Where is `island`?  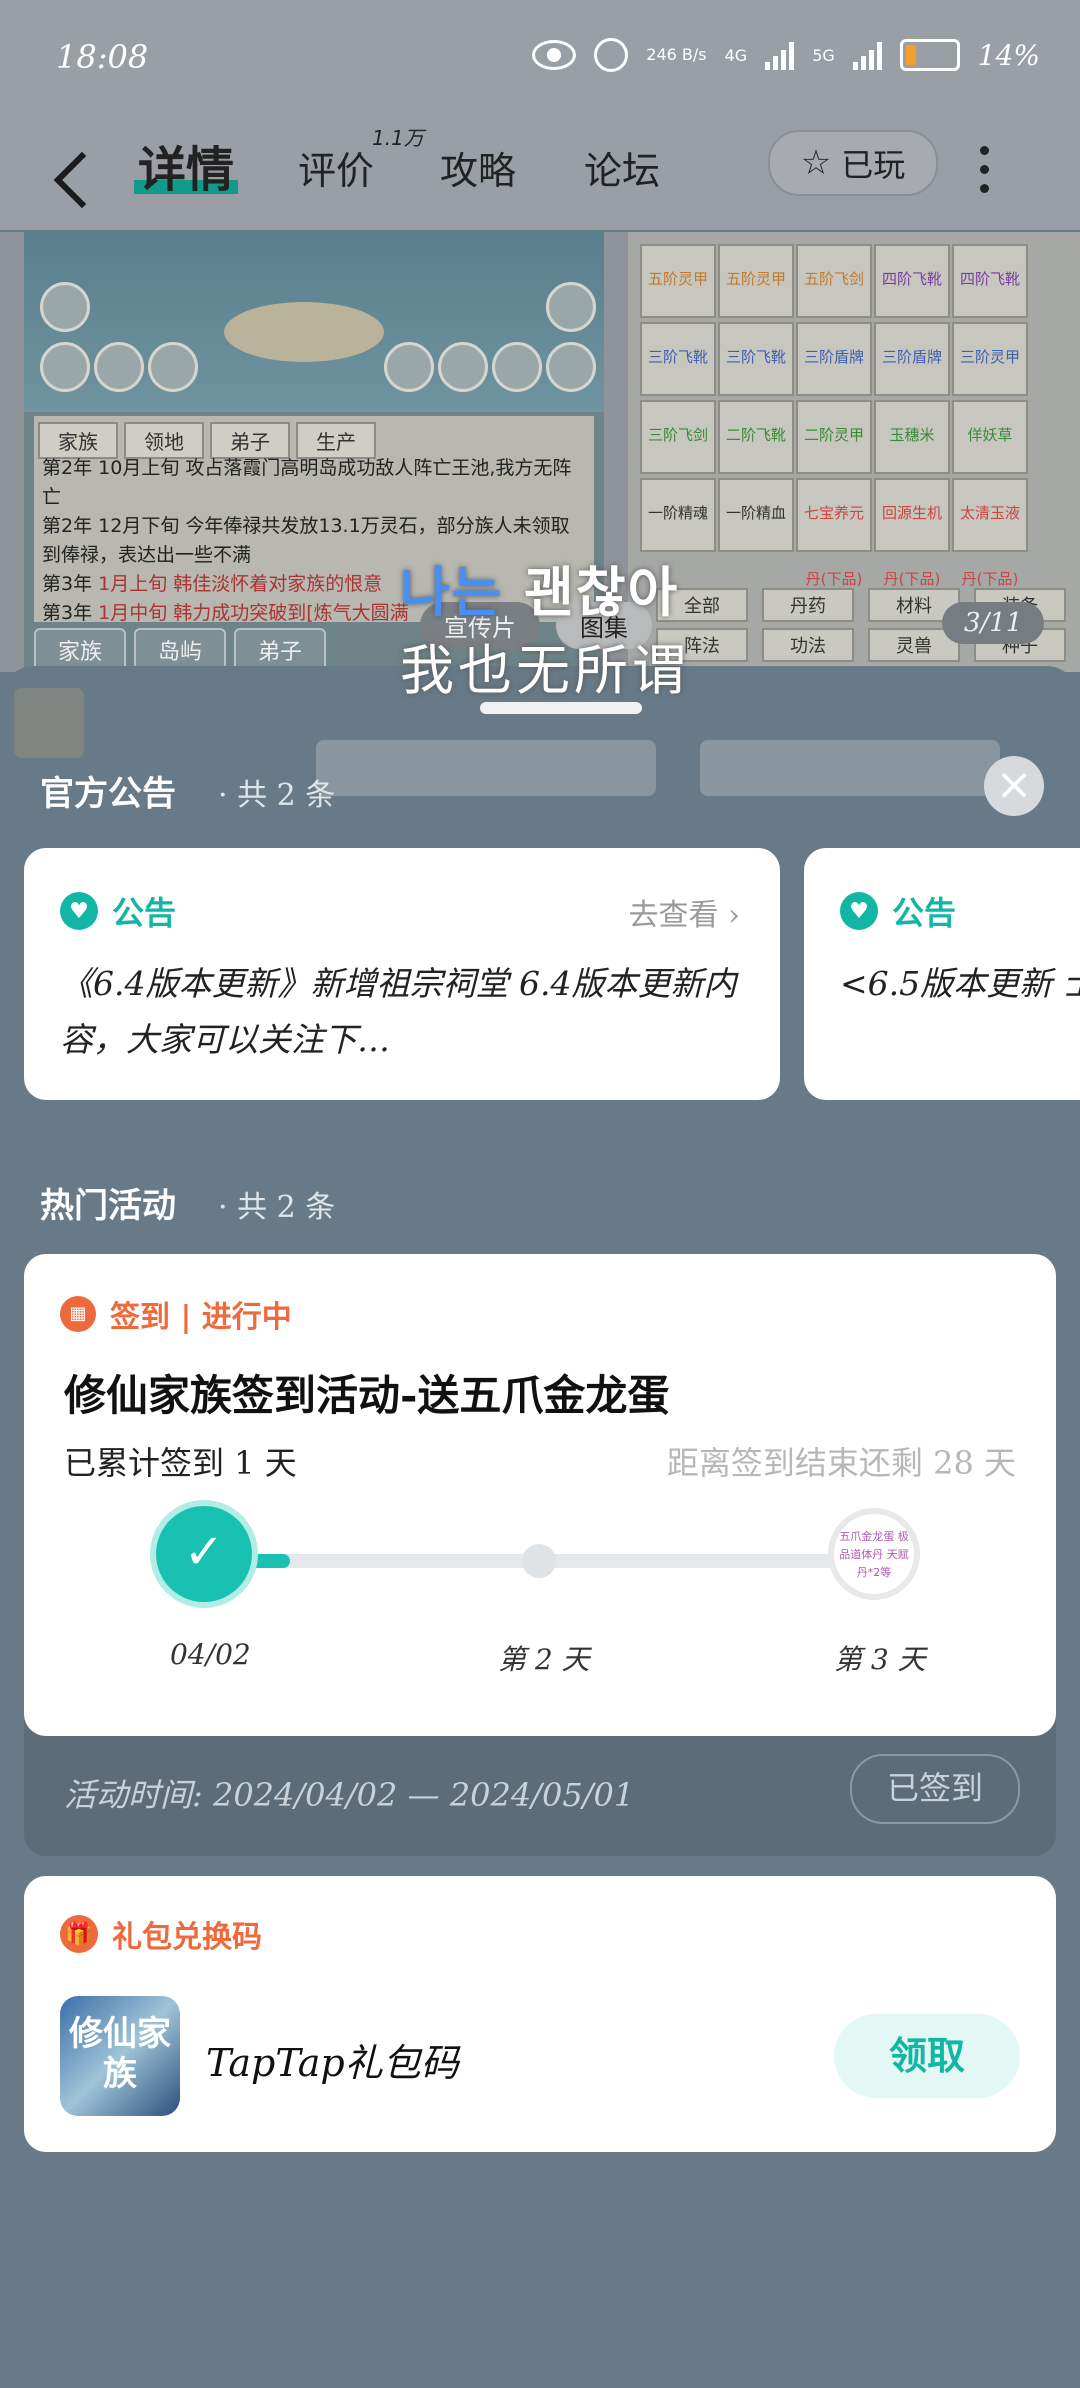
island is located at coordinates (304, 332).